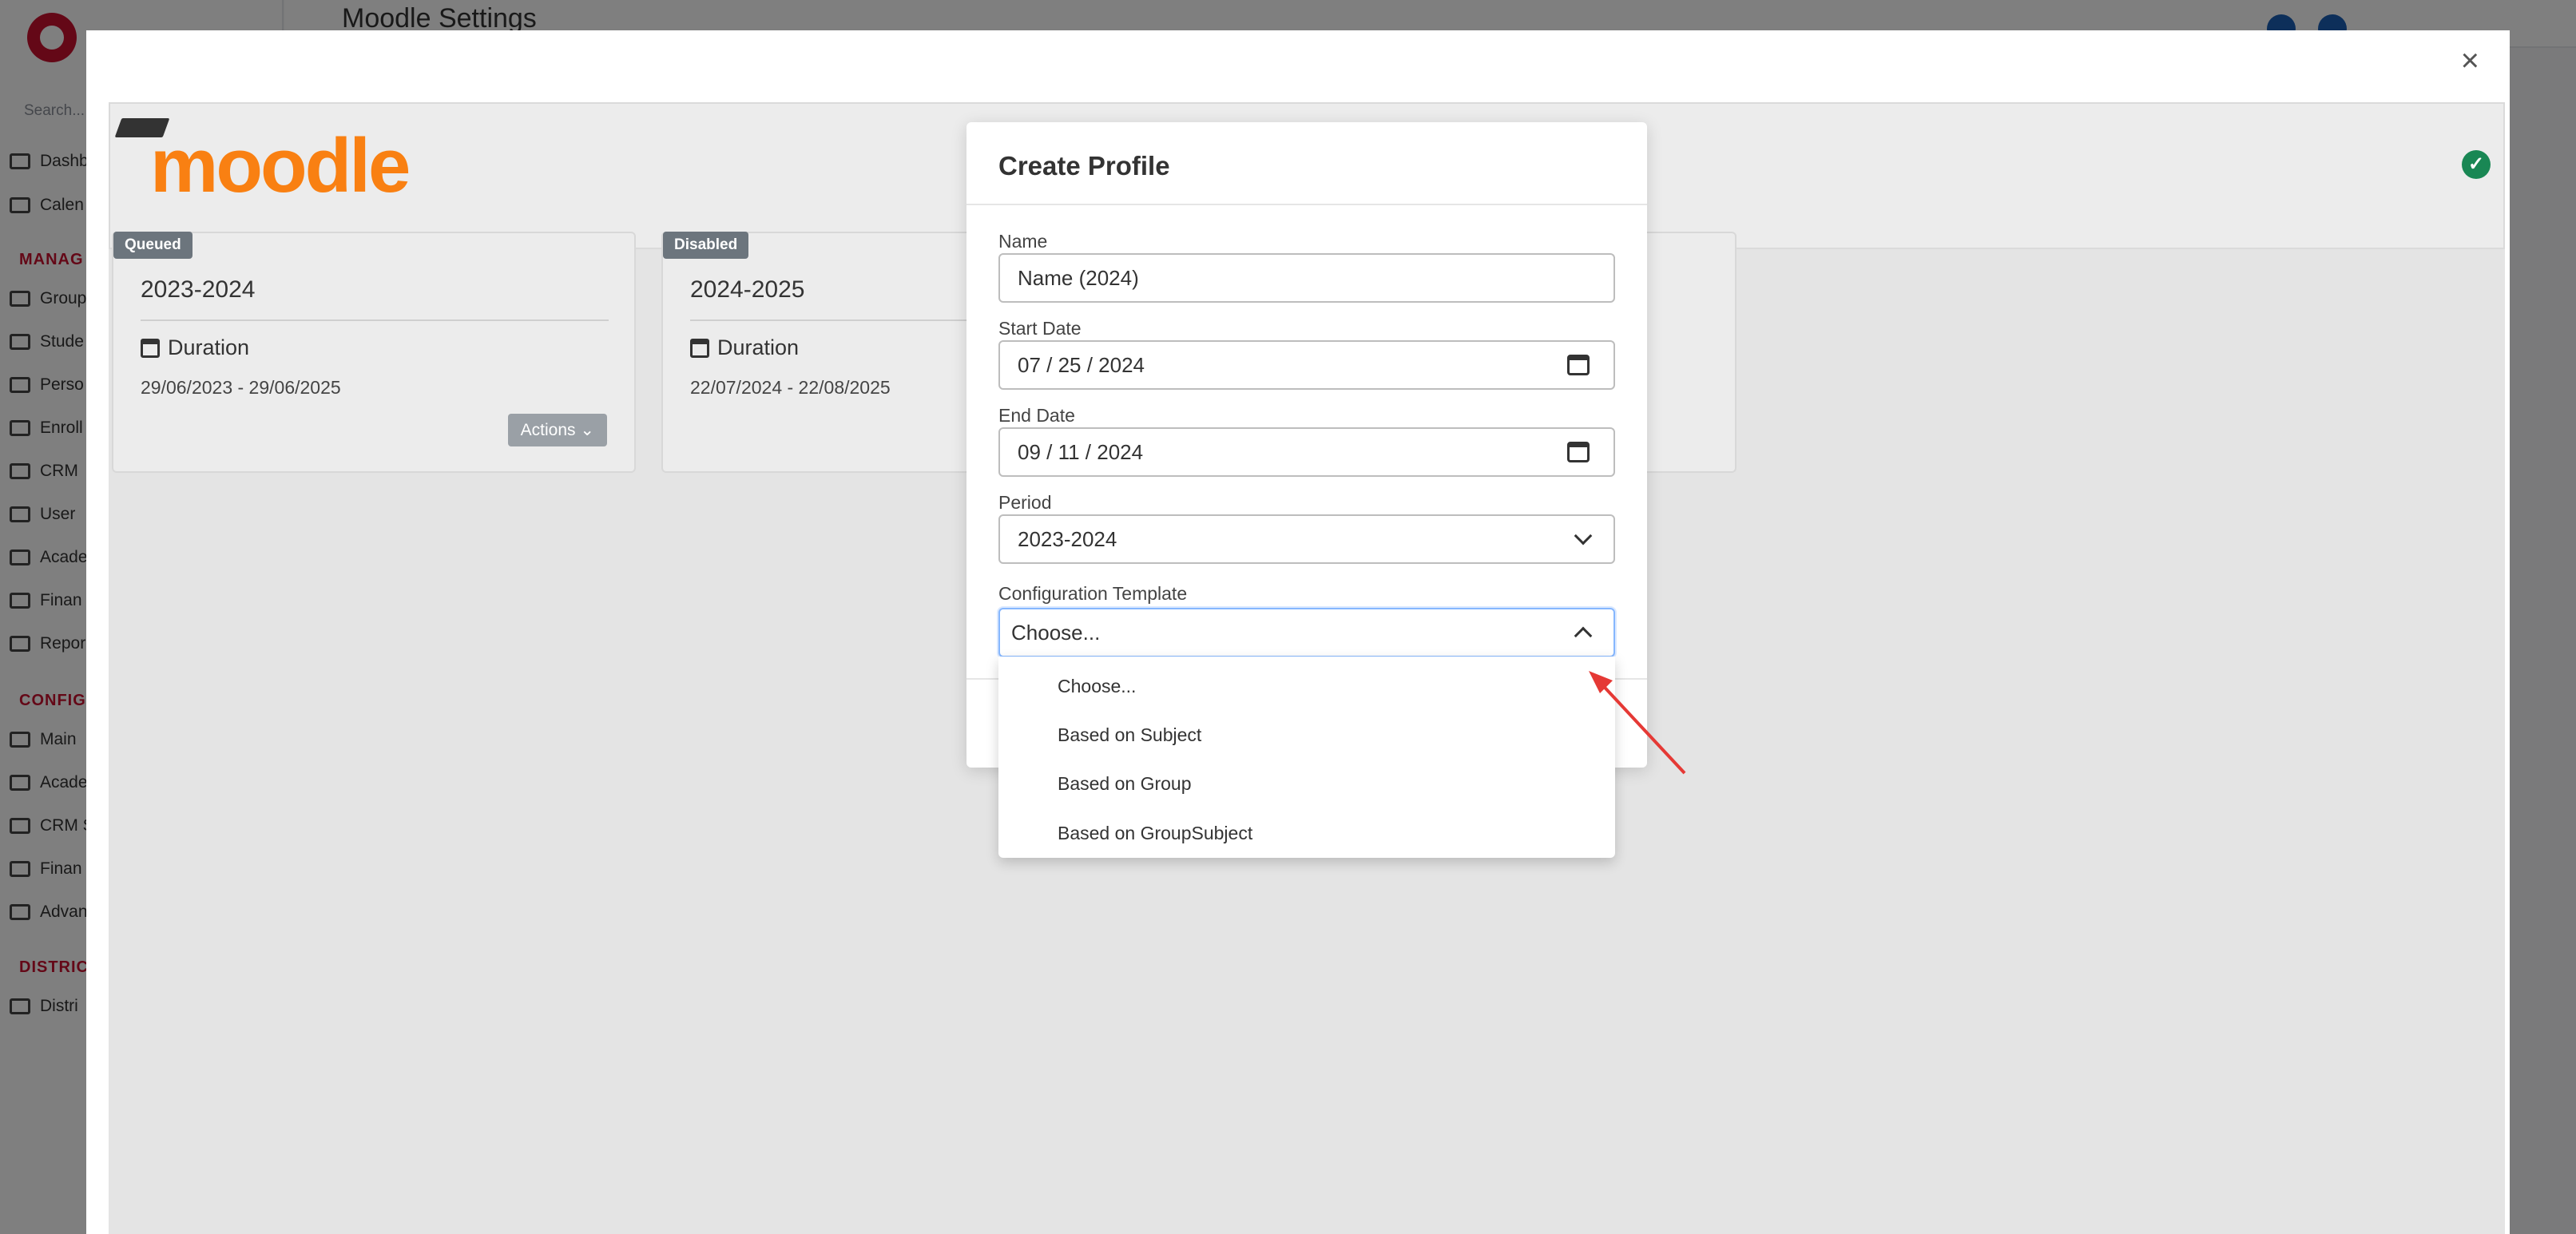 Image resolution: width=2576 pixels, height=1234 pixels. What do you see at coordinates (1023, 242) in the screenshot?
I see `name-label: Name` at bounding box center [1023, 242].